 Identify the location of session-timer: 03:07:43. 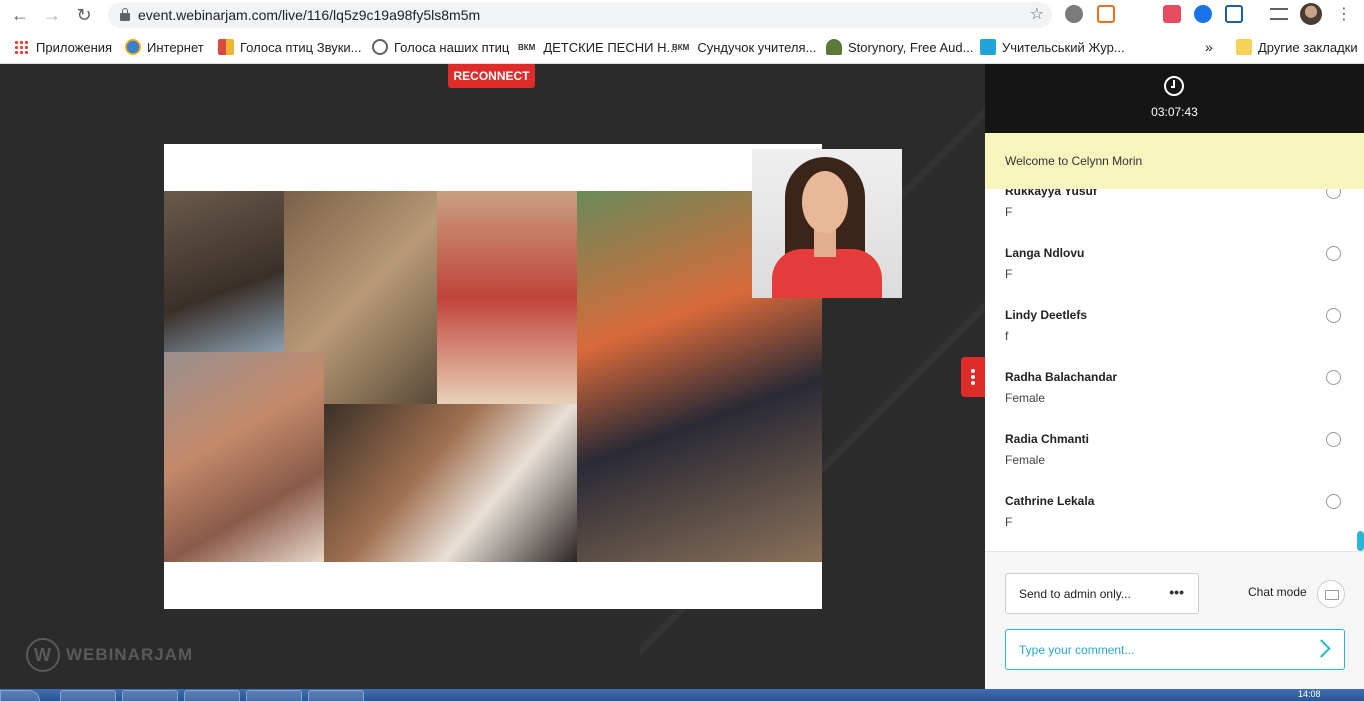
(1174, 112).